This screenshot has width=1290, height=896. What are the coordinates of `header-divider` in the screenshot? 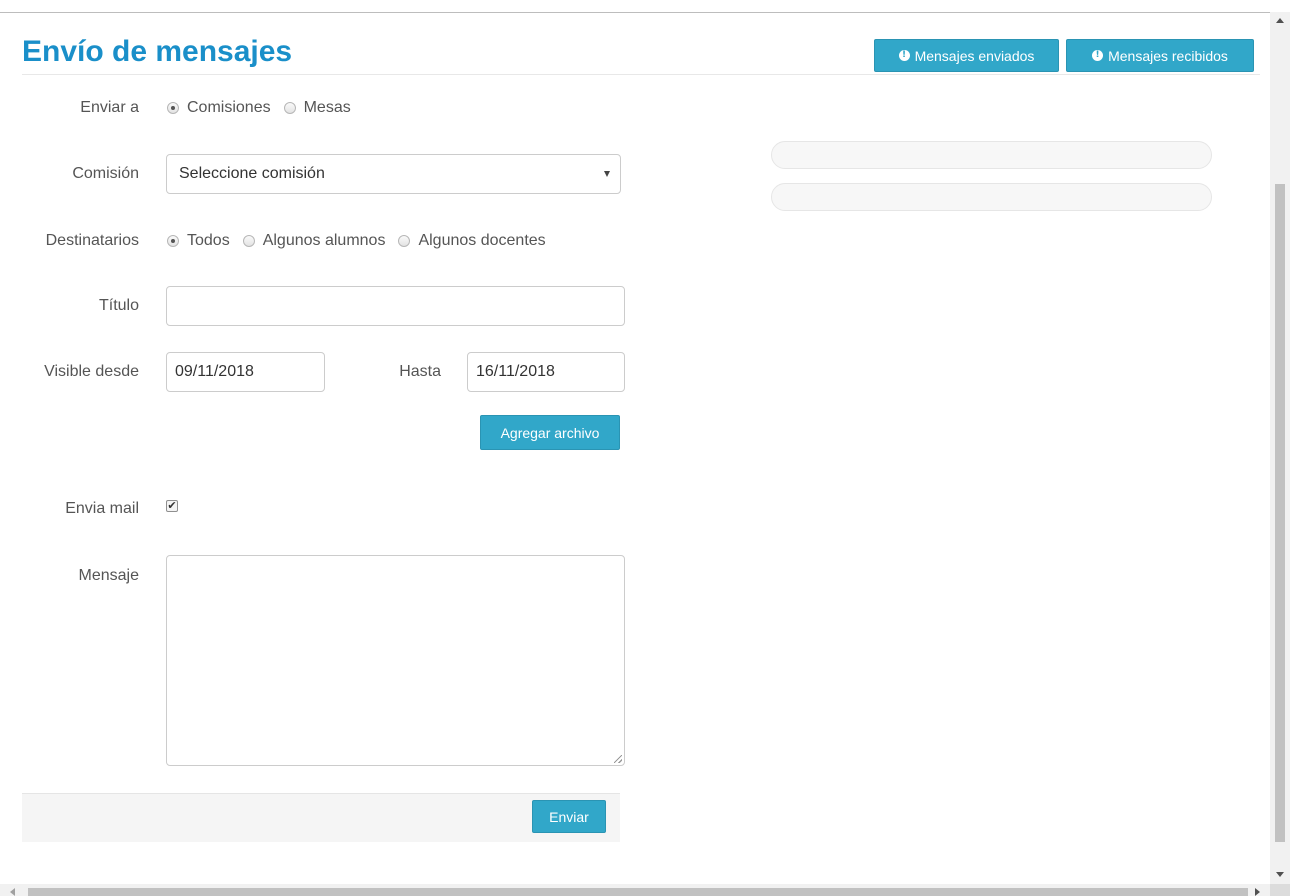 It's located at (641, 74).